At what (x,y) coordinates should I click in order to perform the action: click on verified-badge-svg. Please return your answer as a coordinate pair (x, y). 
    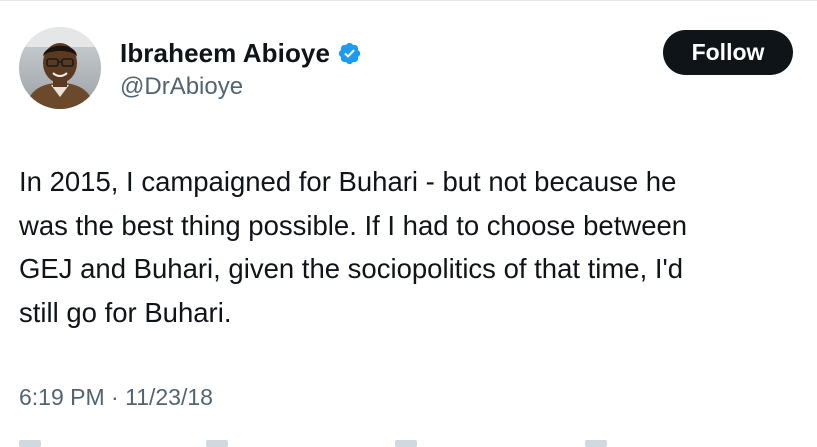
    Looking at the image, I should click on (349, 53).